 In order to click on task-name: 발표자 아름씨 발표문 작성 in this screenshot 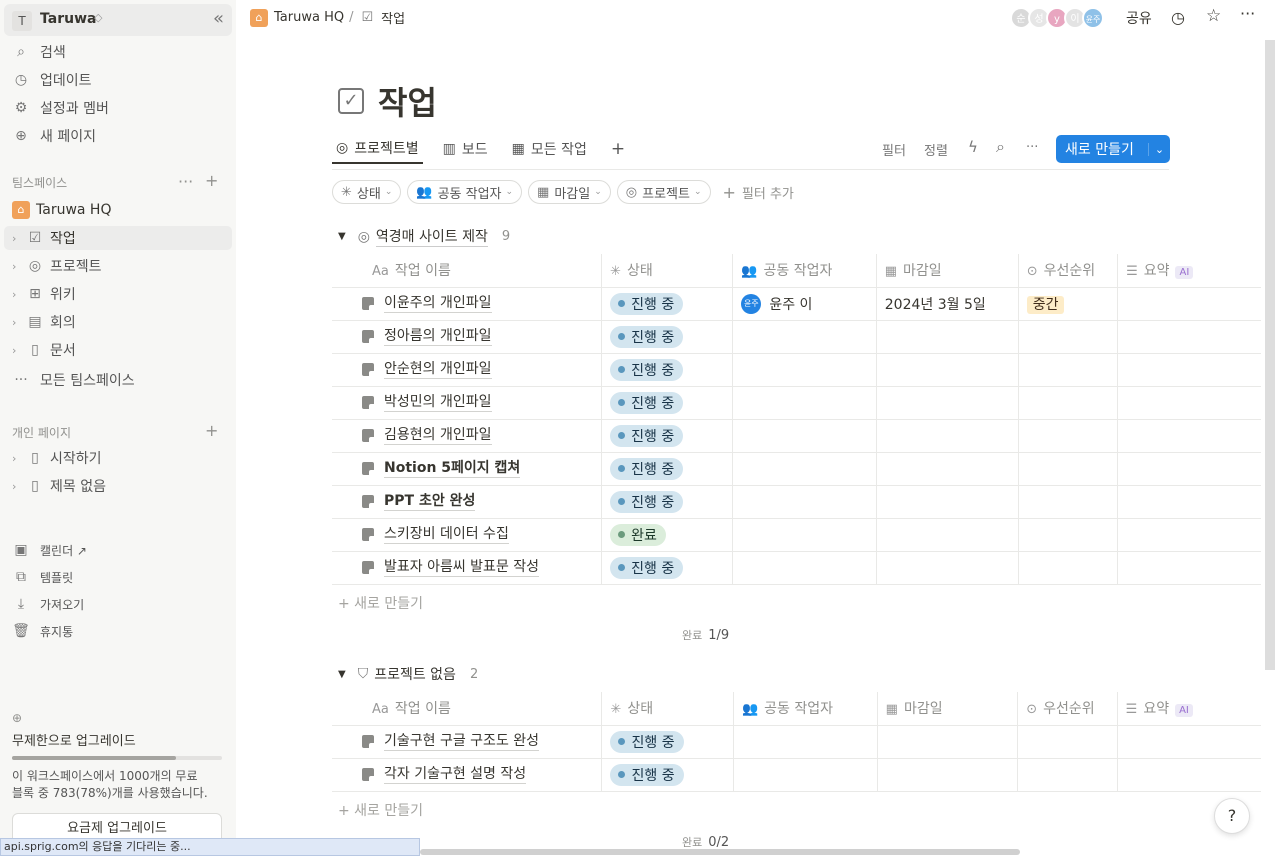, I will do `click(466, 567)`.